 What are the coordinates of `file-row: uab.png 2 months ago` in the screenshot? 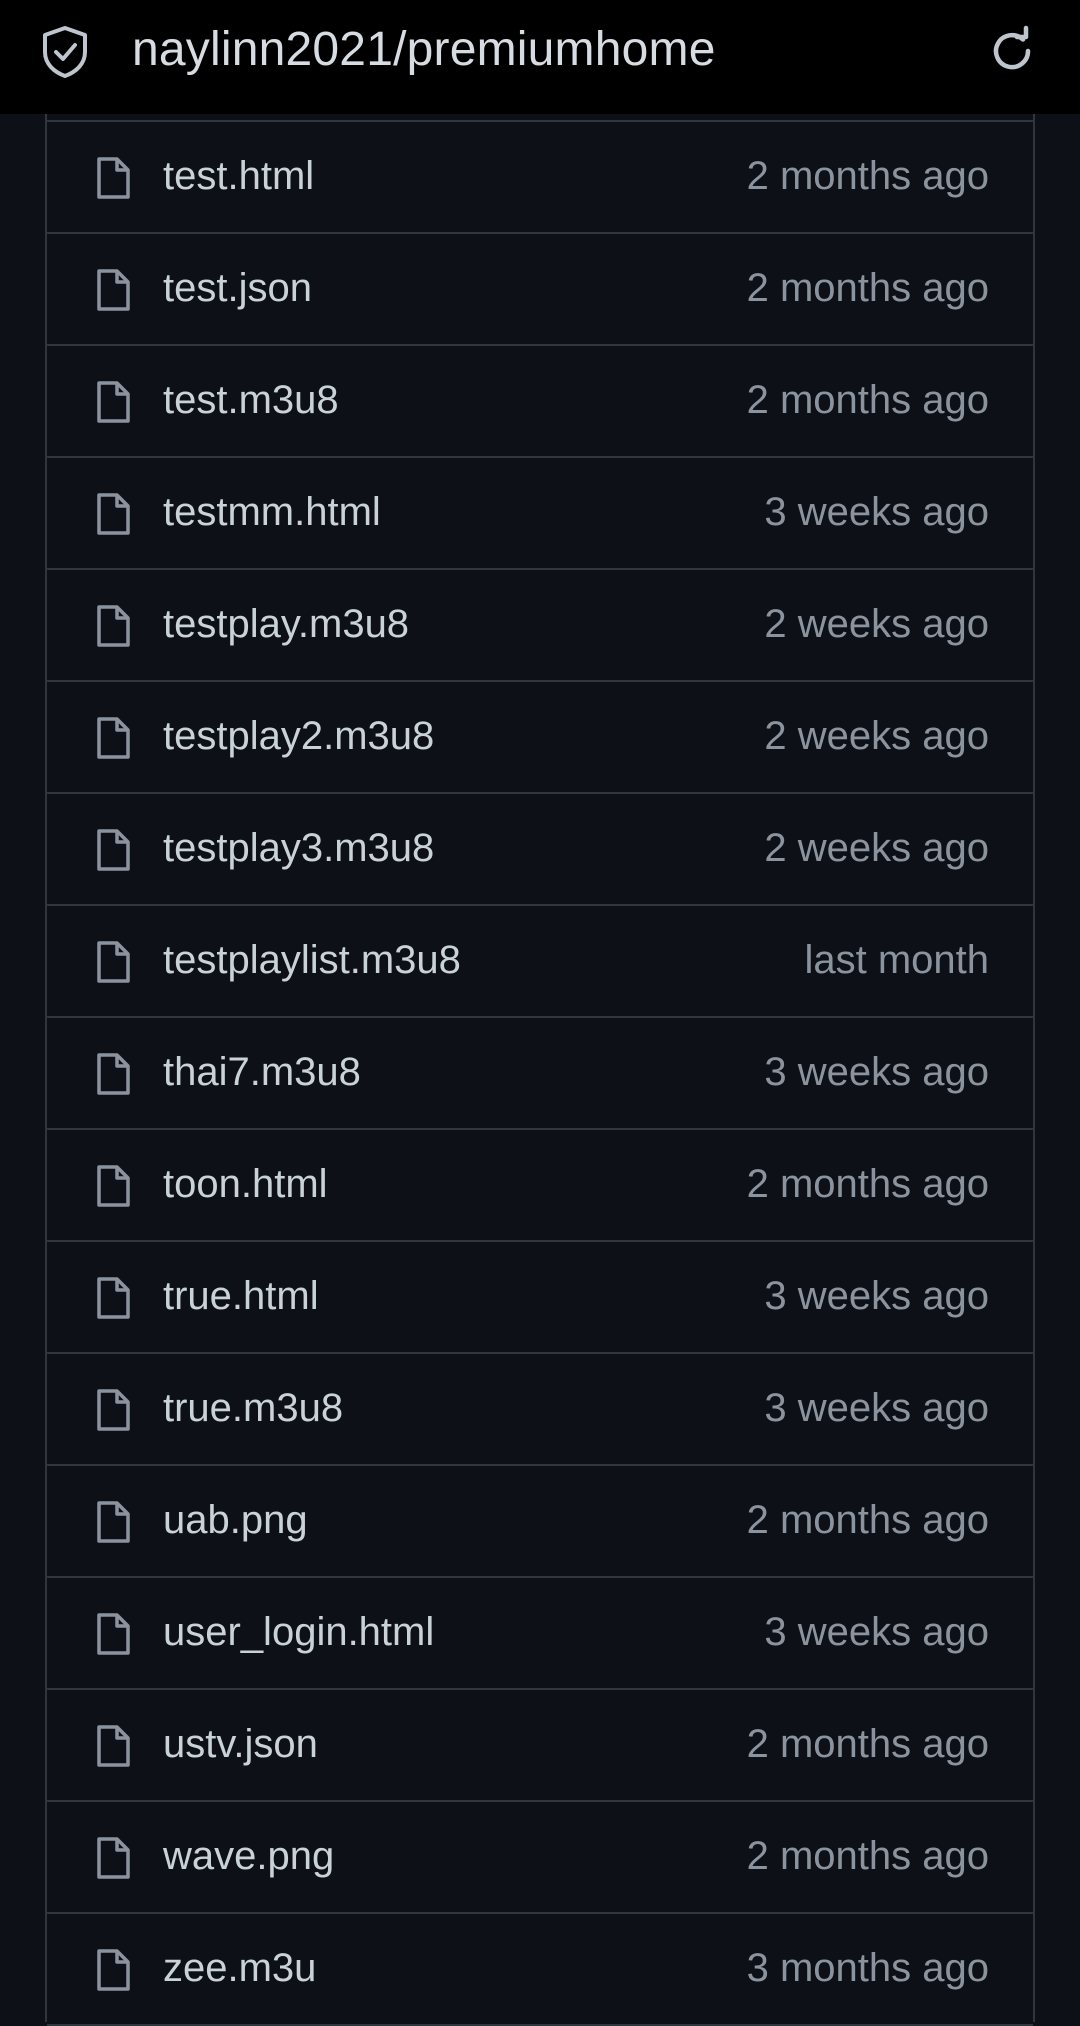 It's located at (540, 1522).